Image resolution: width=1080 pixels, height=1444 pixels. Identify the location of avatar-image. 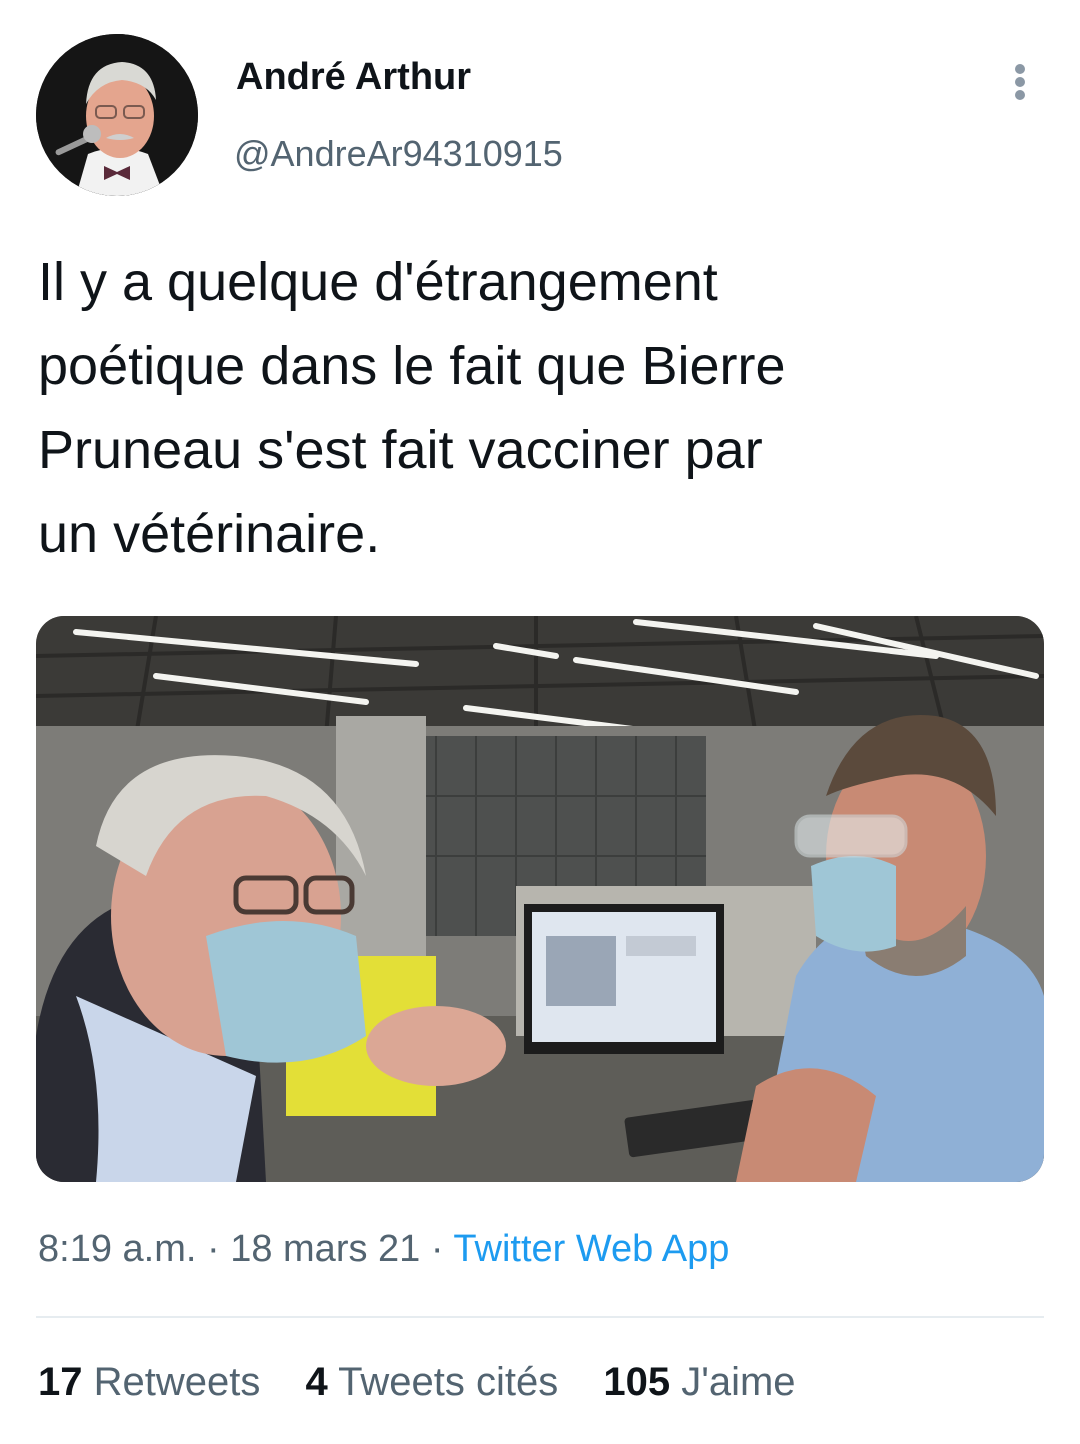
(117, 115).